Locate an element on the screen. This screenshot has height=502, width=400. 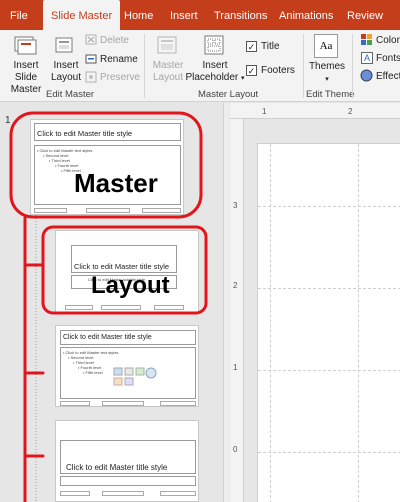
edit-theme-group-label: Edit Theme is located at coordinates (330, 94).